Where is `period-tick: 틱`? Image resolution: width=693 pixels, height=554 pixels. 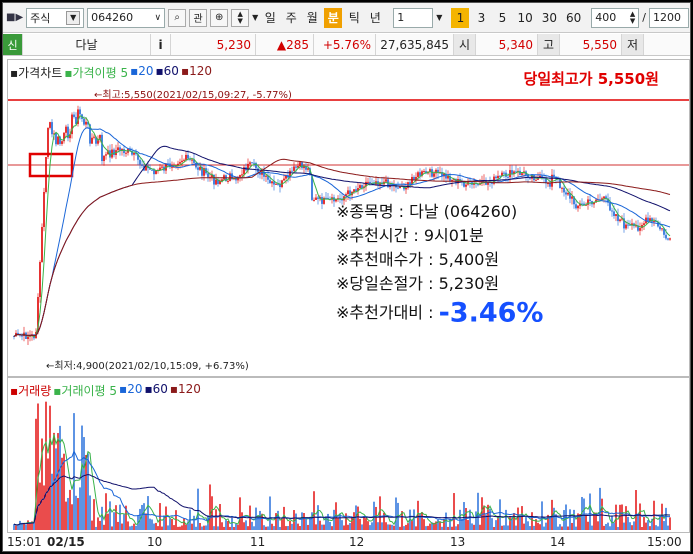 period-tick: 틱 is located at coordinates (354, 18).